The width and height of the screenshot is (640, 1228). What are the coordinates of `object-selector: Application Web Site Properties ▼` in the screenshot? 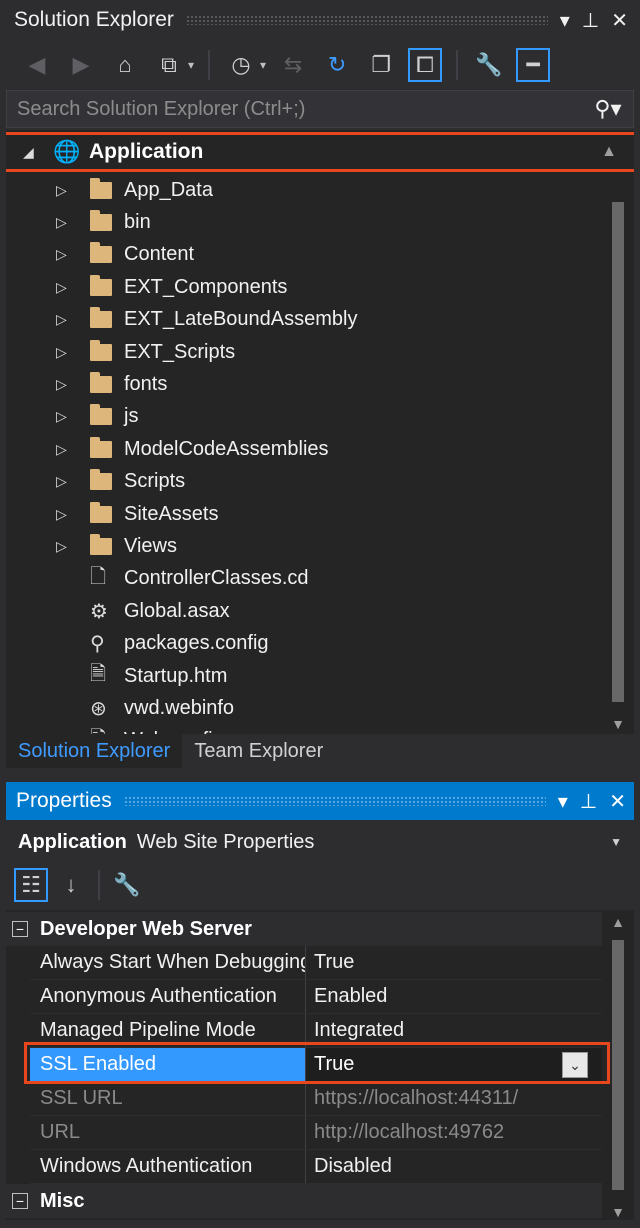 It's located at (320, 842).